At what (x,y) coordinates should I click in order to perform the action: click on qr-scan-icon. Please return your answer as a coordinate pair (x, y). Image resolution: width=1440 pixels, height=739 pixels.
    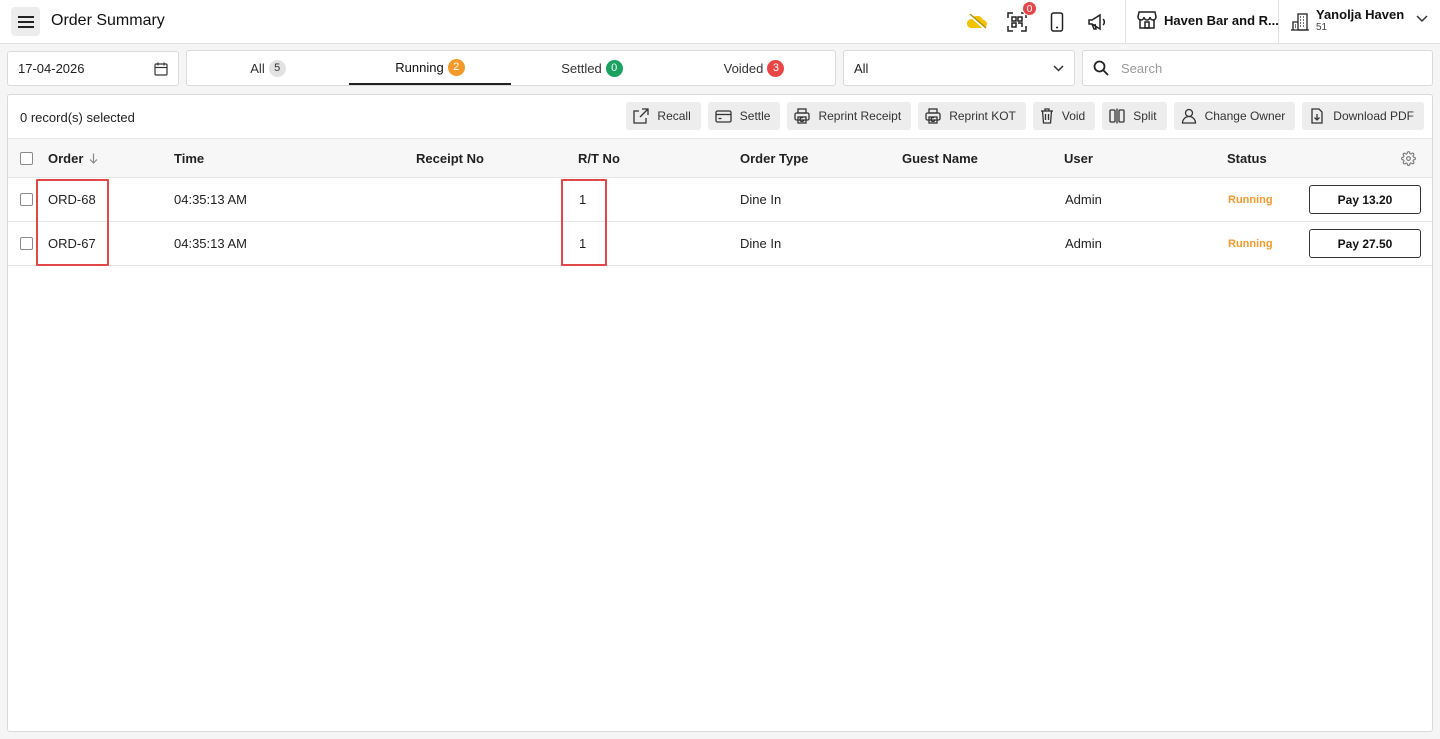
    Looking at the image, I should click on (1017, 22).